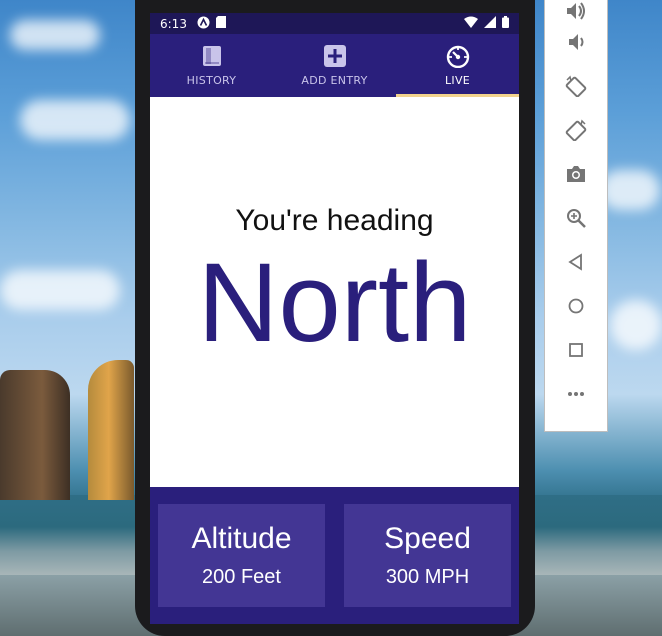 This screenshot has height=636, width=662. I want to click on rock-right, so click(111, 430).